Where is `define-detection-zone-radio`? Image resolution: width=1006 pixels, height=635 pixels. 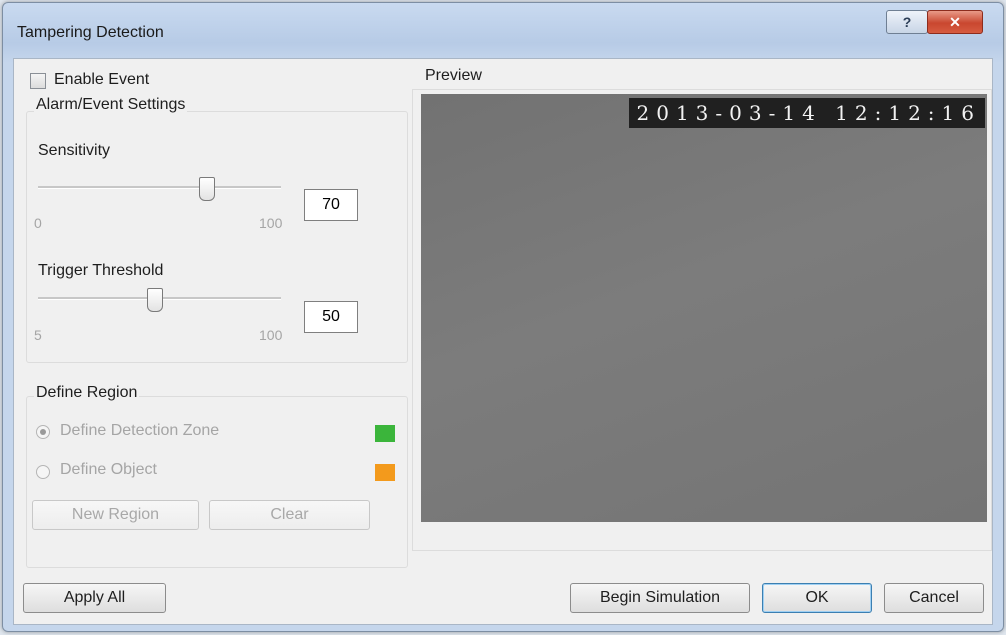
define-detection-zone-radio is located at coordinates (43, 432).